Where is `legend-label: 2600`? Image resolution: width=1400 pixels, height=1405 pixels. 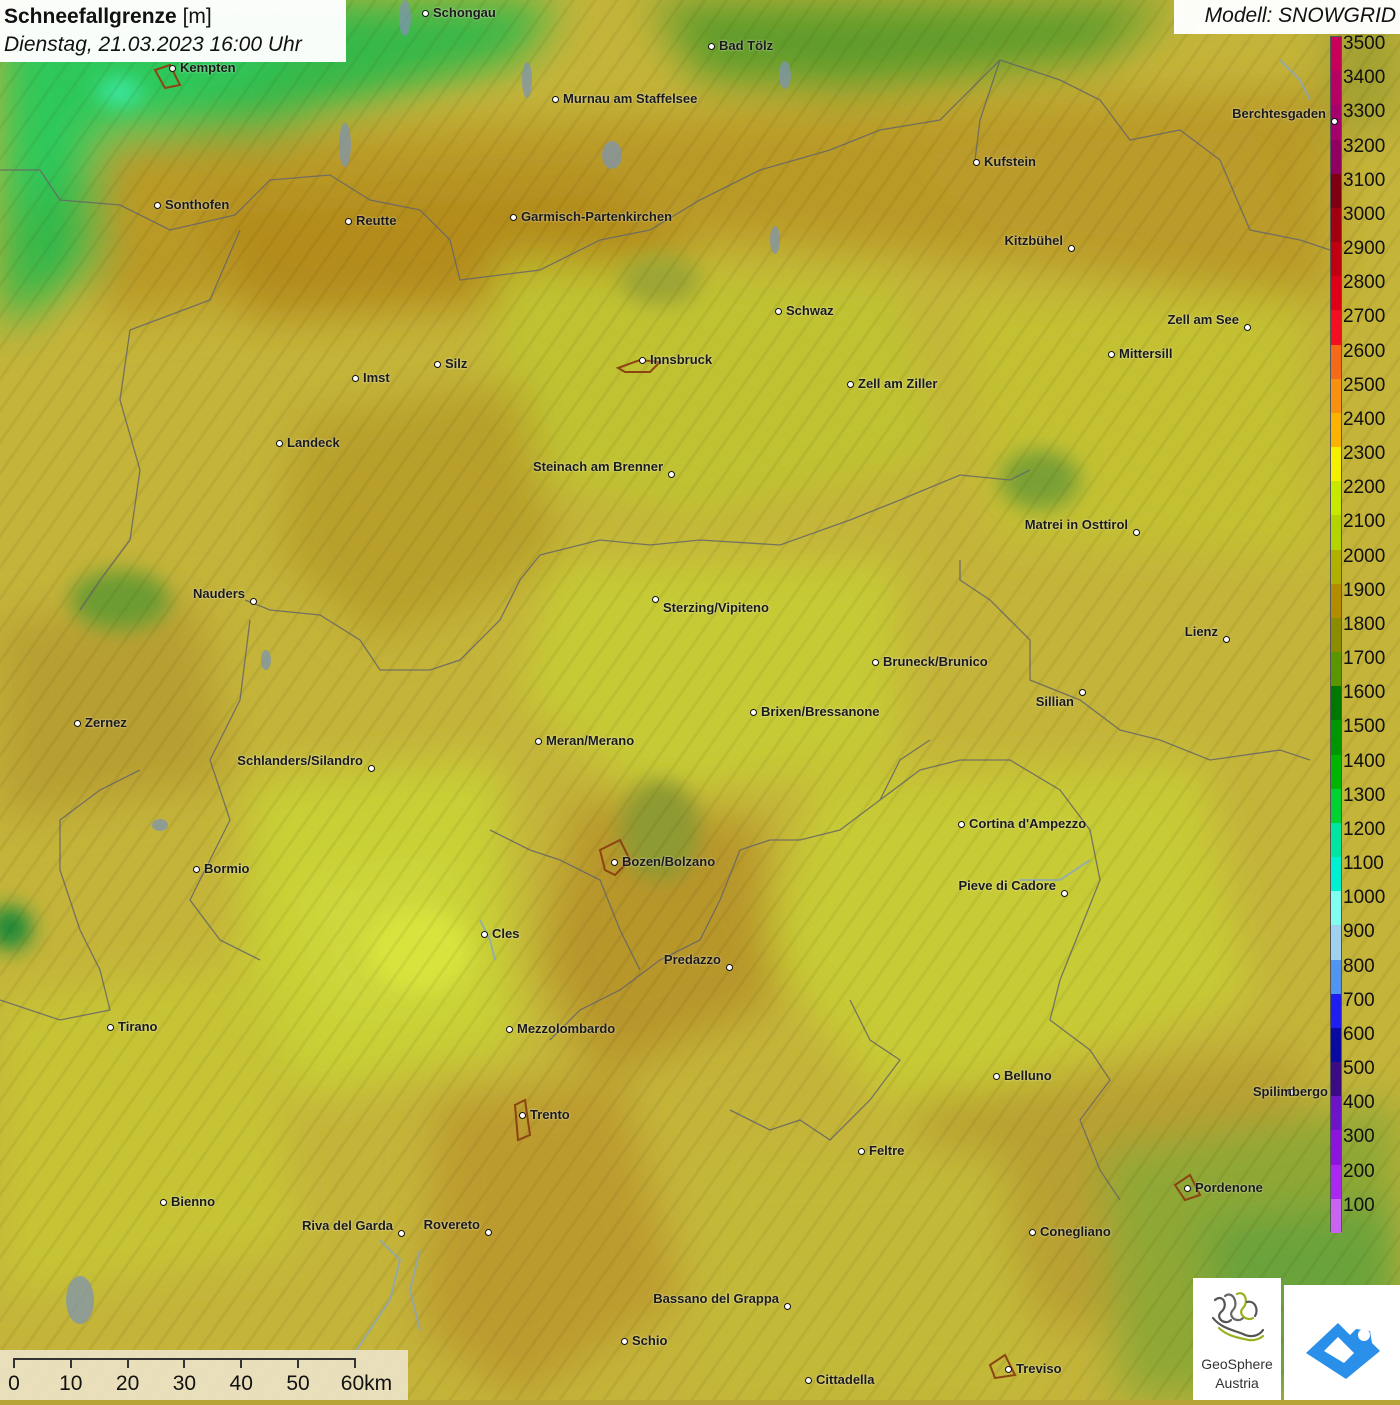
legend-label: 2600 is located at coordinates (1364, 351).